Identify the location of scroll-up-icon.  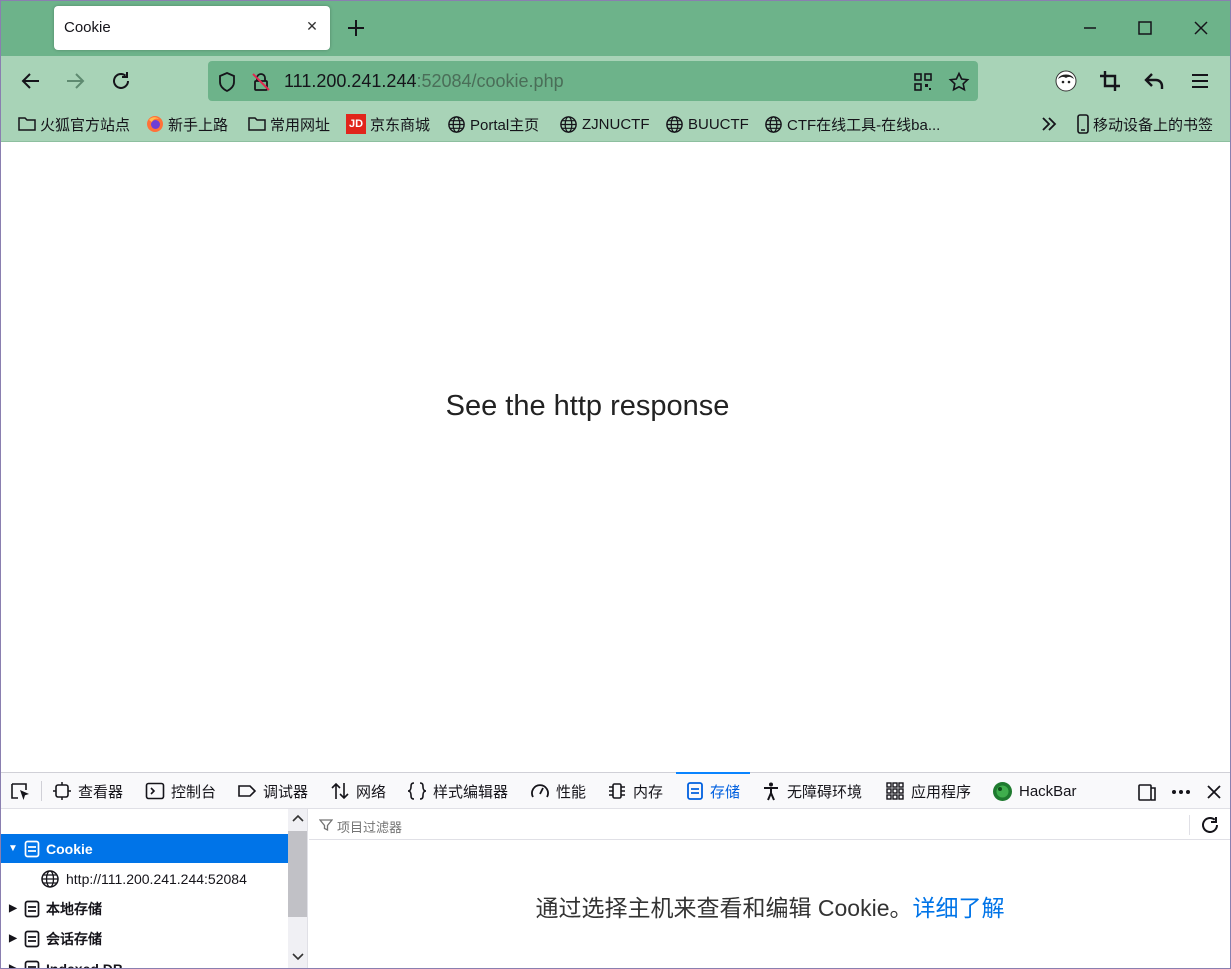
(298, 818).